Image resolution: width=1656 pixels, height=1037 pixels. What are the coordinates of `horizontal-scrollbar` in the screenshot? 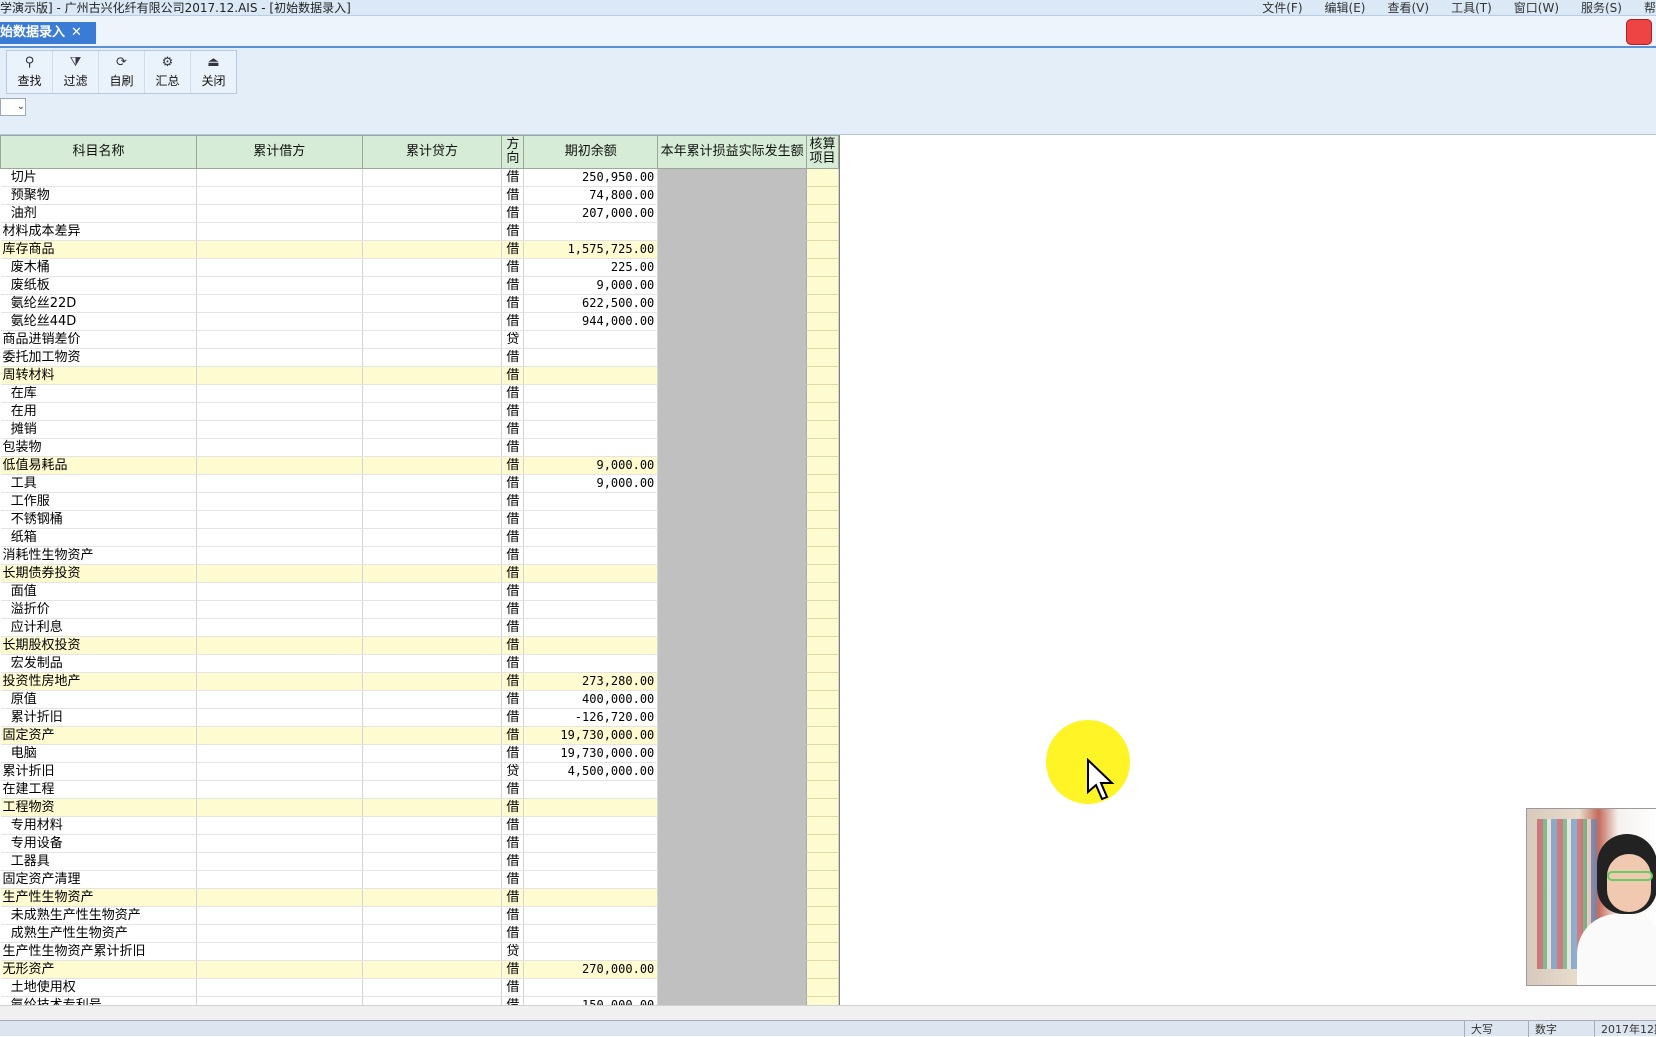 It's located at (828, 1012).